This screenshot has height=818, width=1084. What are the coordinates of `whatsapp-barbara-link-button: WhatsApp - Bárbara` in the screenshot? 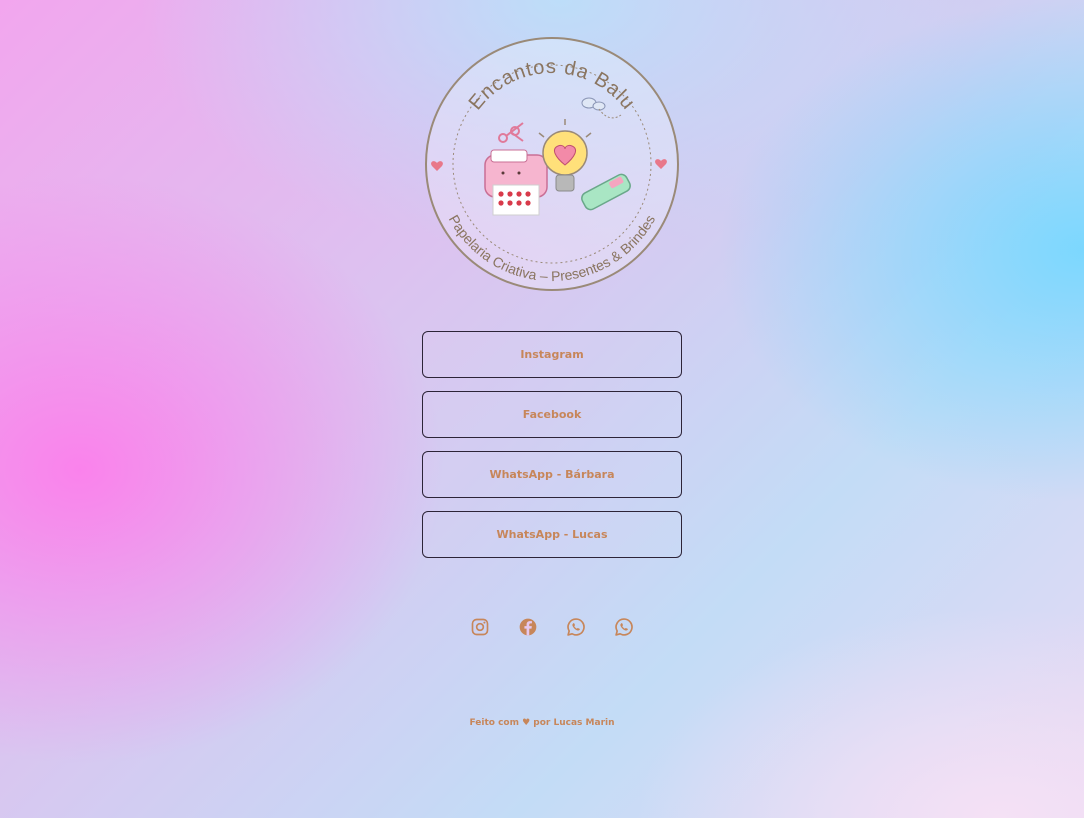 It's located at (552, 474).